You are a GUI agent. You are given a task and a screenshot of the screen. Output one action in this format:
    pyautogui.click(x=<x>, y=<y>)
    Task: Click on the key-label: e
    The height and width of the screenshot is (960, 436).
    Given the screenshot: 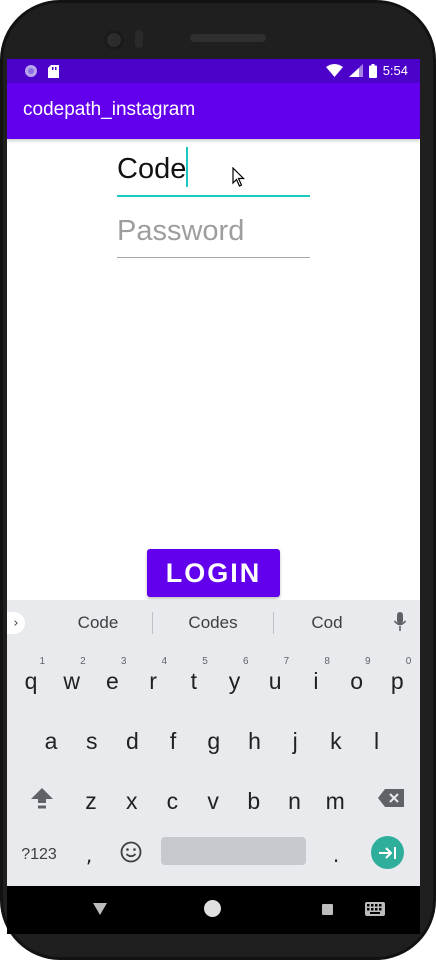 What is the action you would take?
    pyautogui.click(x=112, y=680)
    